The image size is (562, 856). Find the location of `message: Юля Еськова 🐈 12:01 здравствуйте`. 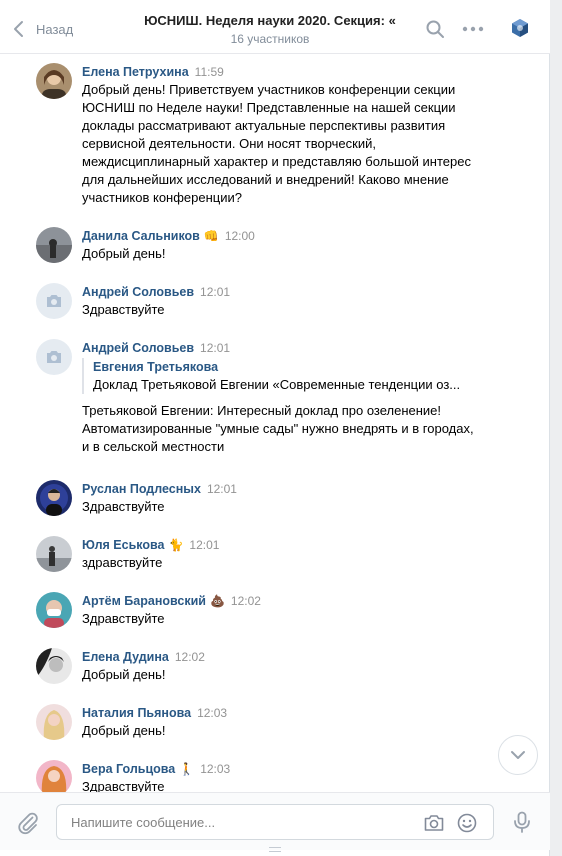

message: Юля Еськова 🐈 12:01 здравствуйте is located at coordinates (271, 556).